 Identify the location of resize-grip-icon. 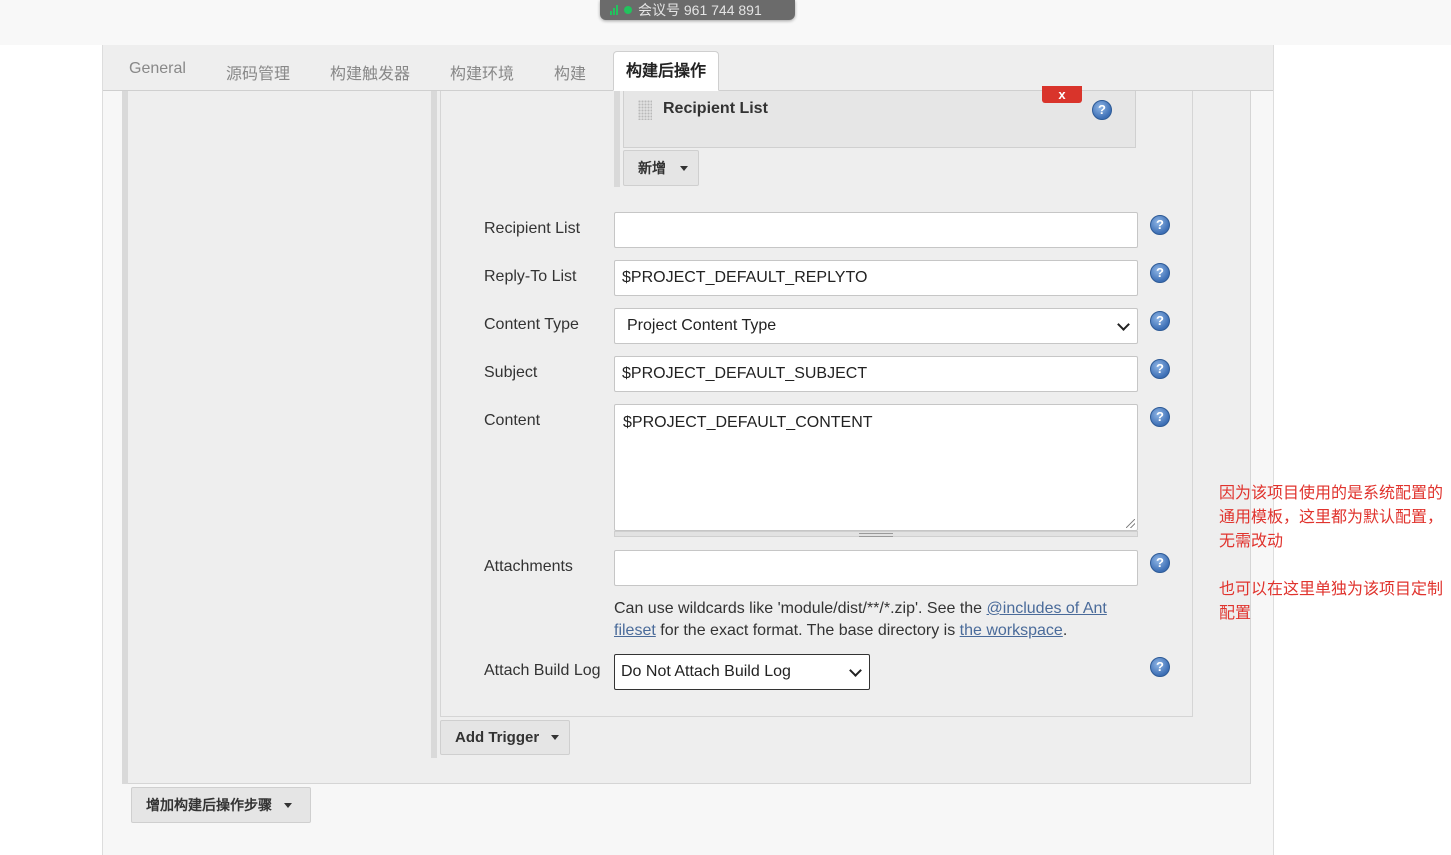
(1130, 523).